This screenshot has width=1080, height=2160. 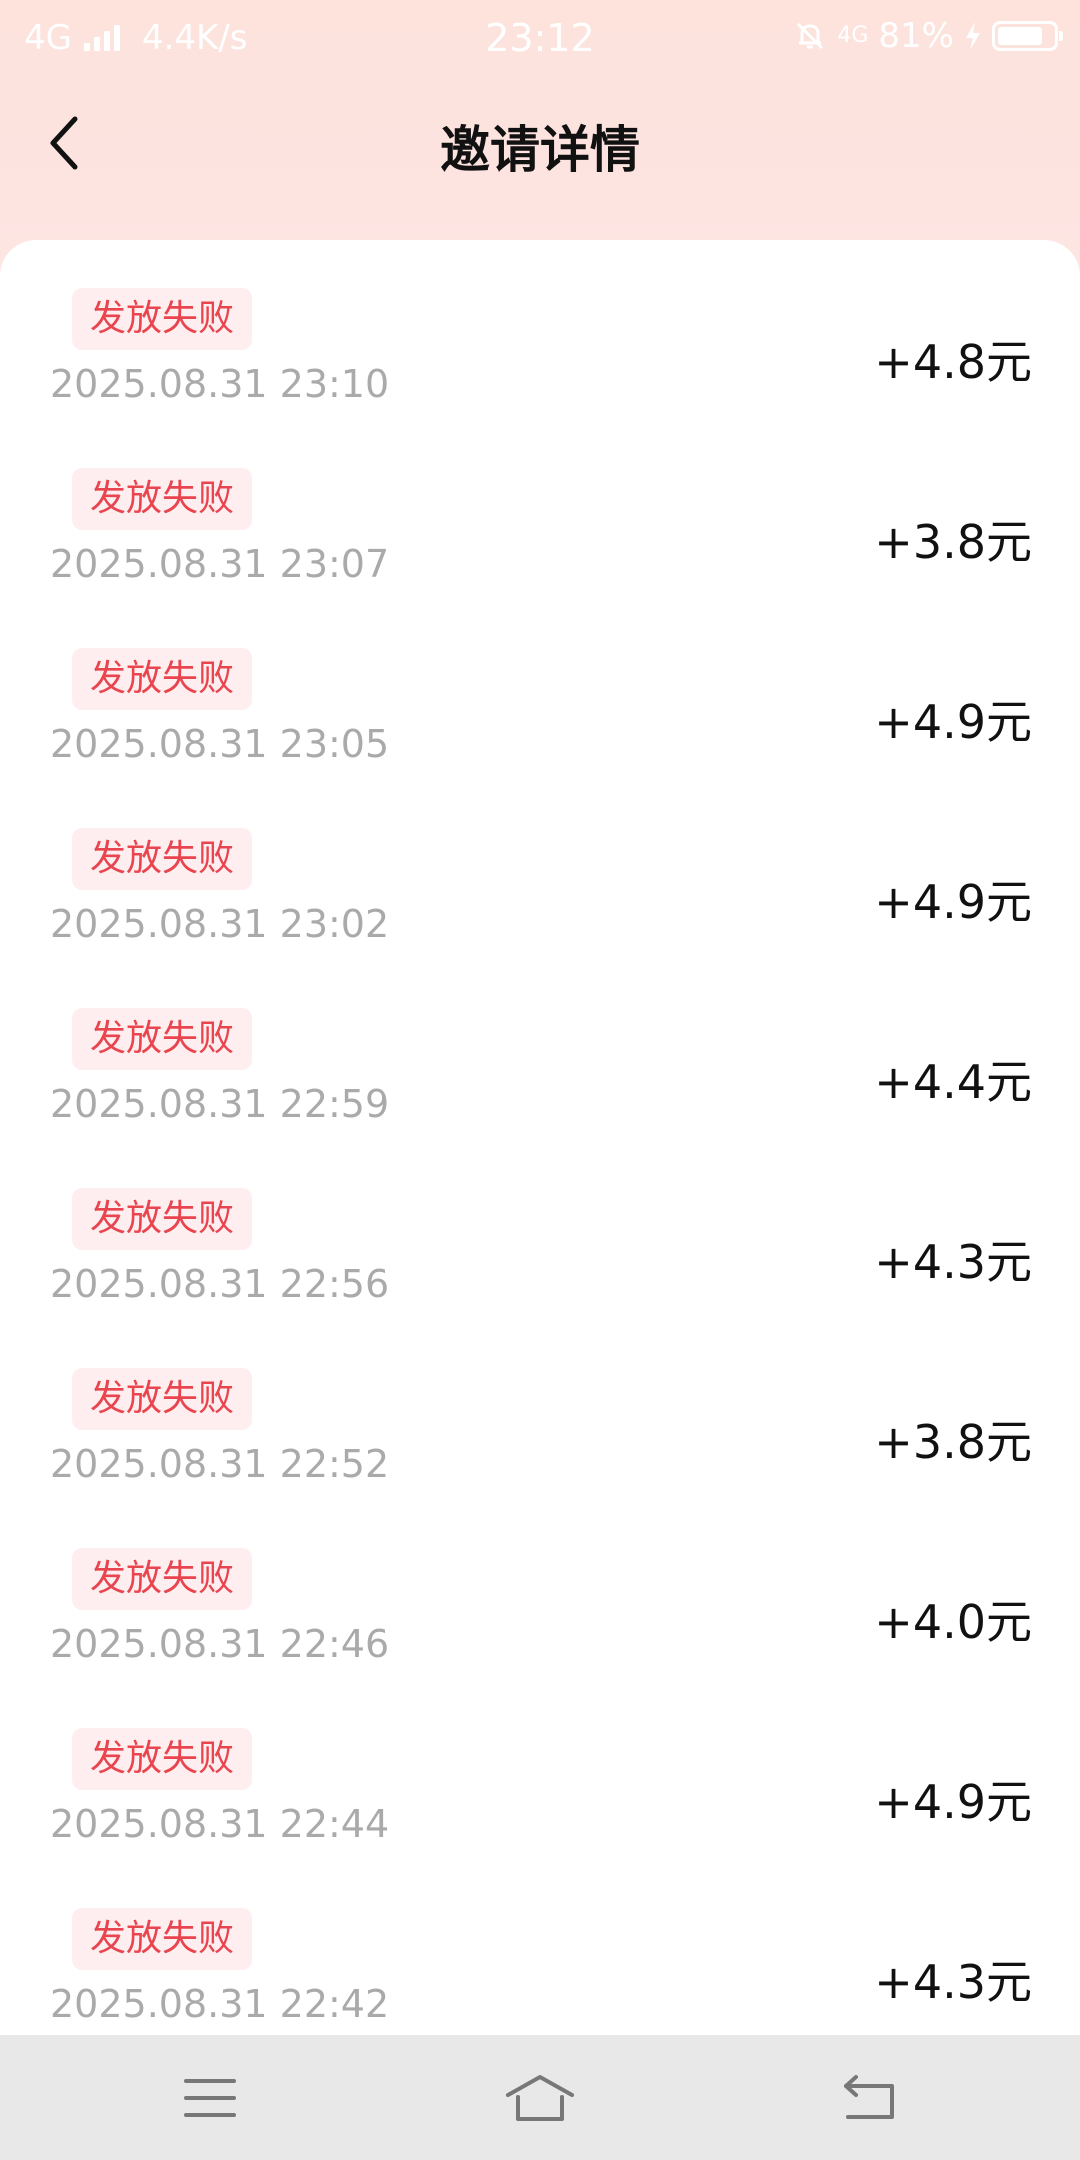 What do you see at coordinates (540, 690) in the screenshot?
I see `list-item: 发放失败 2025.08.31 23:05 +4.9元` at bounding box center [540, 690].